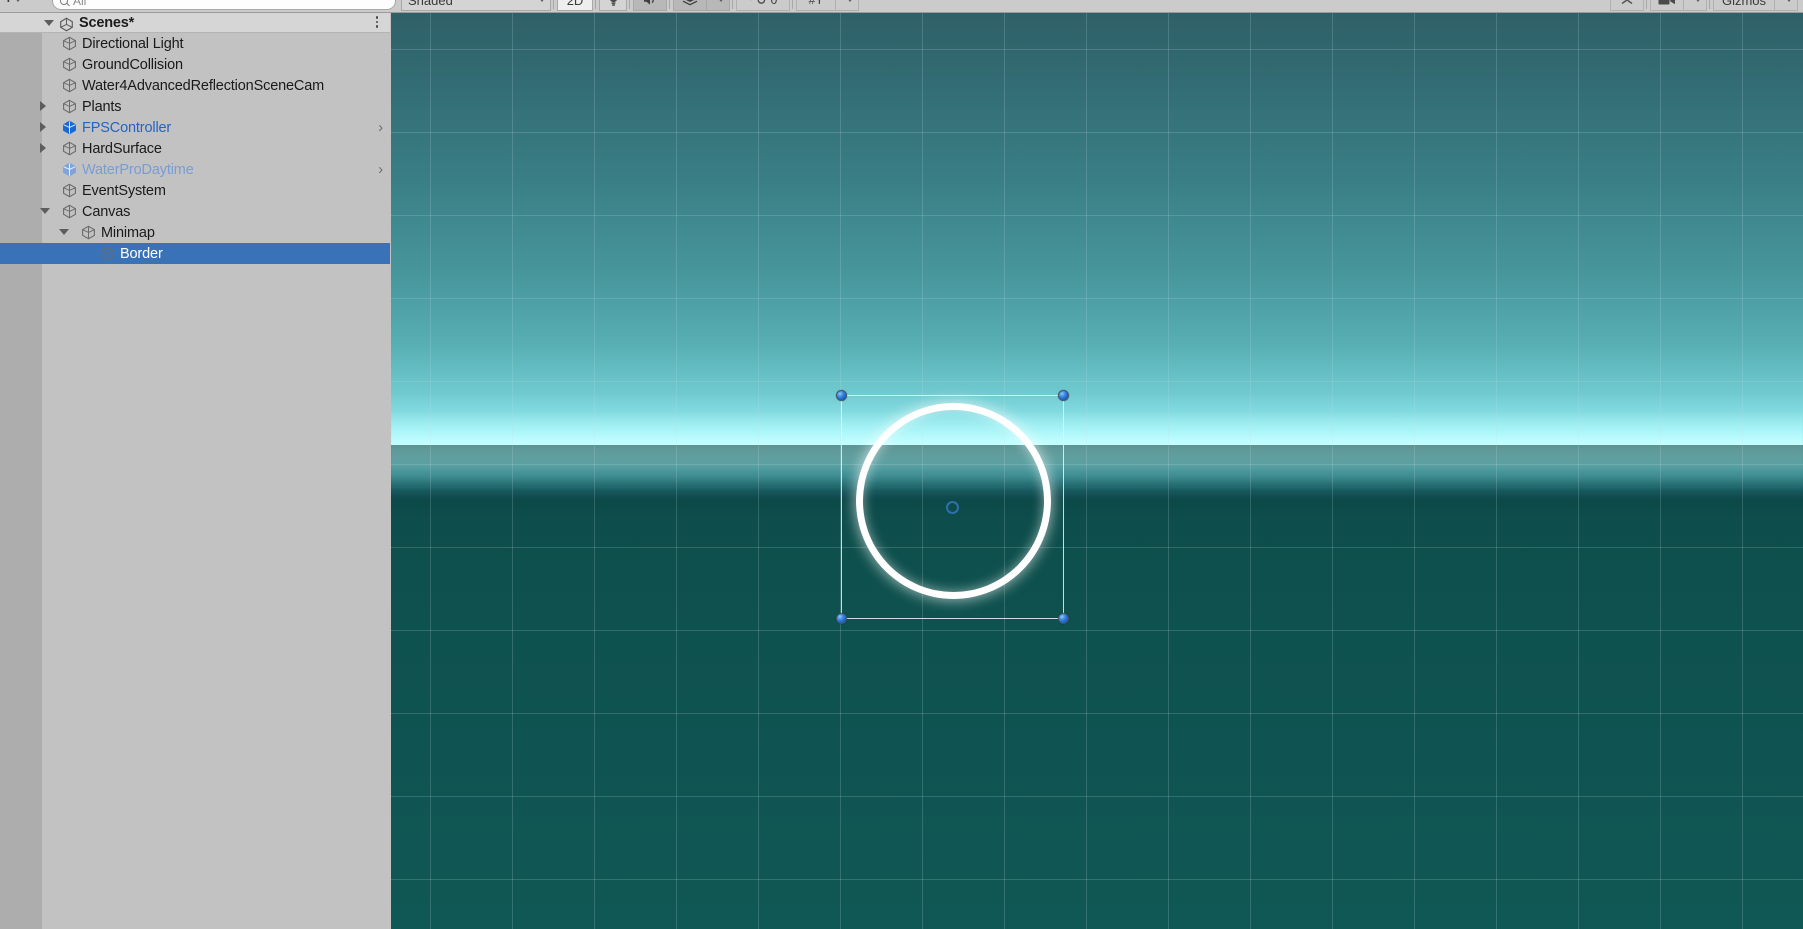 This screenshot has height=929, width=1803. I want to click on search-placeholder: All, so click(80, 4).